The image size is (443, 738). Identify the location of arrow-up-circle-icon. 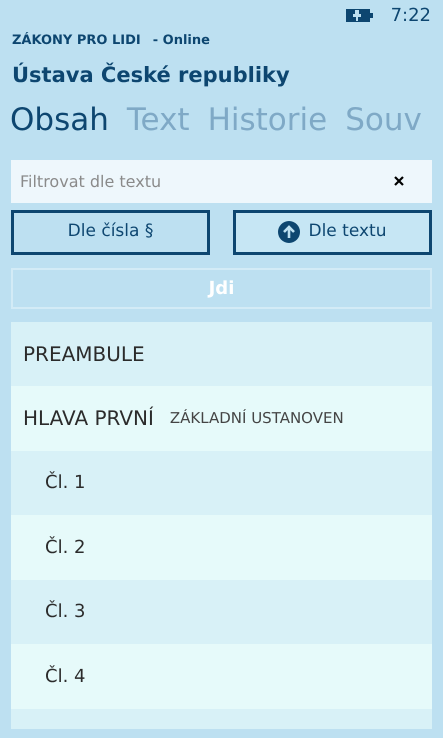
(289, 232).